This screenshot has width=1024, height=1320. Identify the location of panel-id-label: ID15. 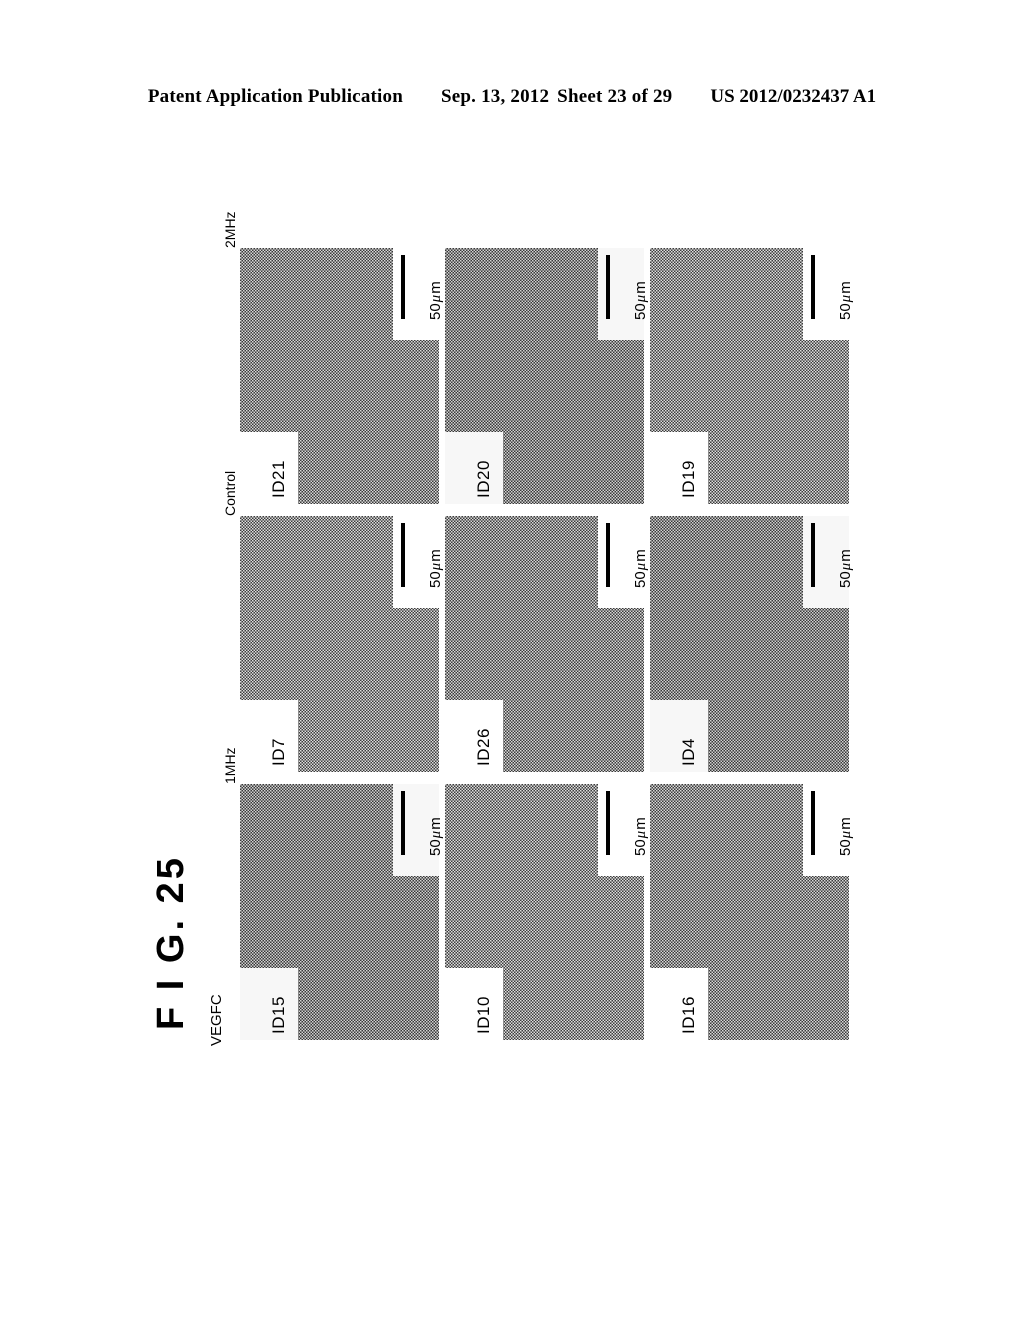
(278, 1015).